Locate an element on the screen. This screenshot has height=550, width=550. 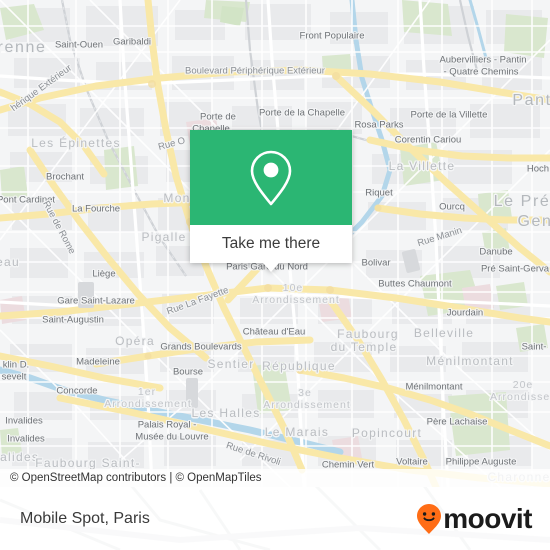
take-me-there-label: Take me there is located at coordinates (271, 243).